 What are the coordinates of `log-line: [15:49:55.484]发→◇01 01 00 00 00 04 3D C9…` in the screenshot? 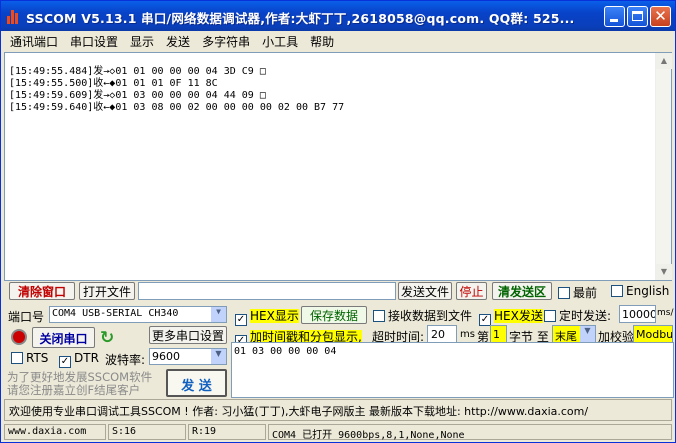 It's located at (137, 71).